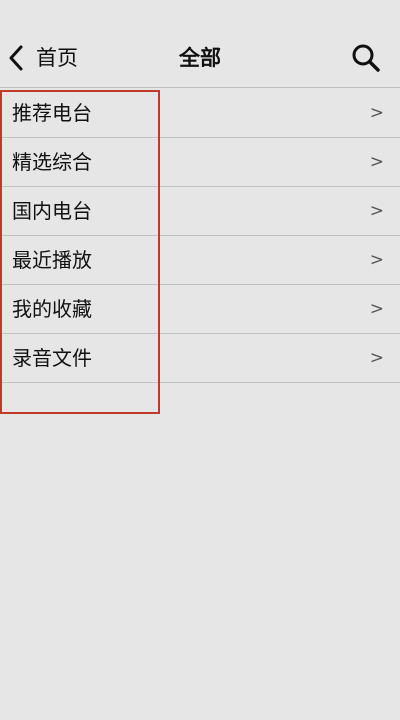  What do you see at coordinates (52, 162) in the screenshot?
I see `item-label: 精选综合` at bounding box center [52, 162].